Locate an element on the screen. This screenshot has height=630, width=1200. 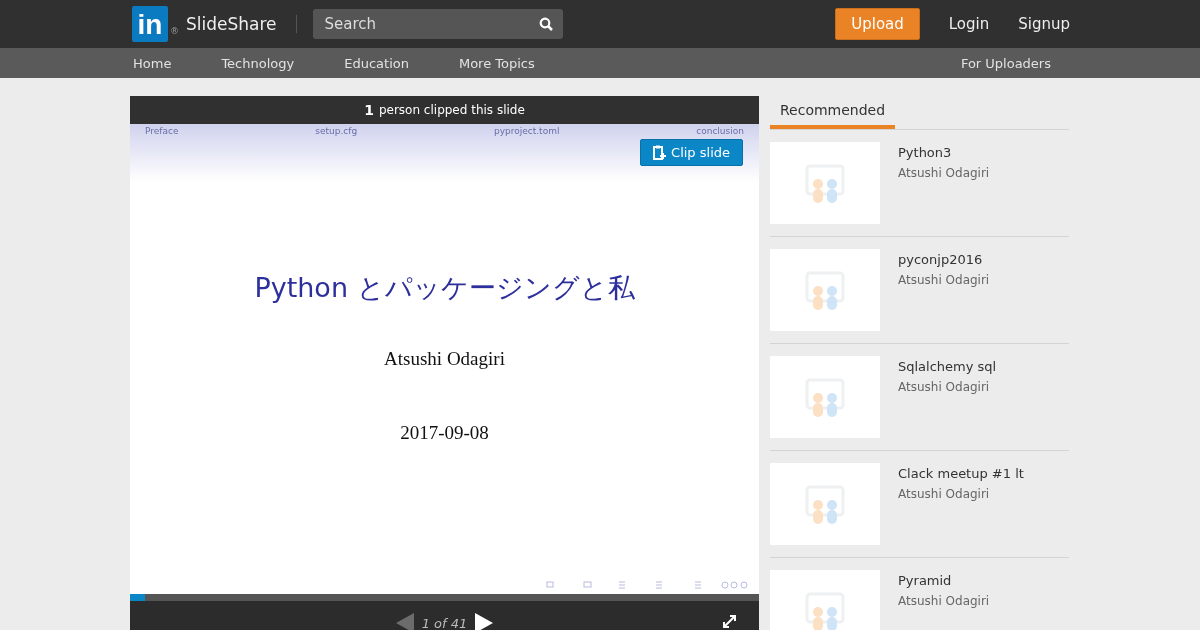
slide-author: Atsushi Odagiri is located at coordinates (444, 359).